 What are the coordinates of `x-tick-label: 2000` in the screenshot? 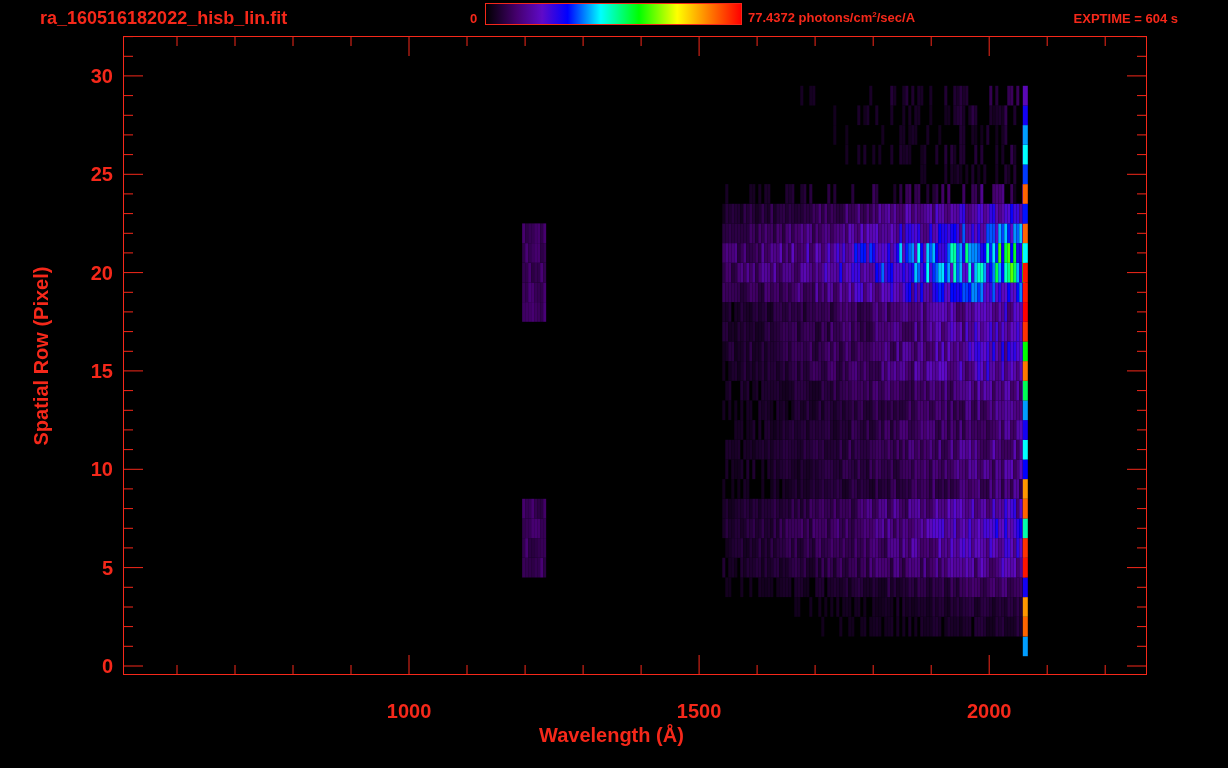 It's located at (989, 711).